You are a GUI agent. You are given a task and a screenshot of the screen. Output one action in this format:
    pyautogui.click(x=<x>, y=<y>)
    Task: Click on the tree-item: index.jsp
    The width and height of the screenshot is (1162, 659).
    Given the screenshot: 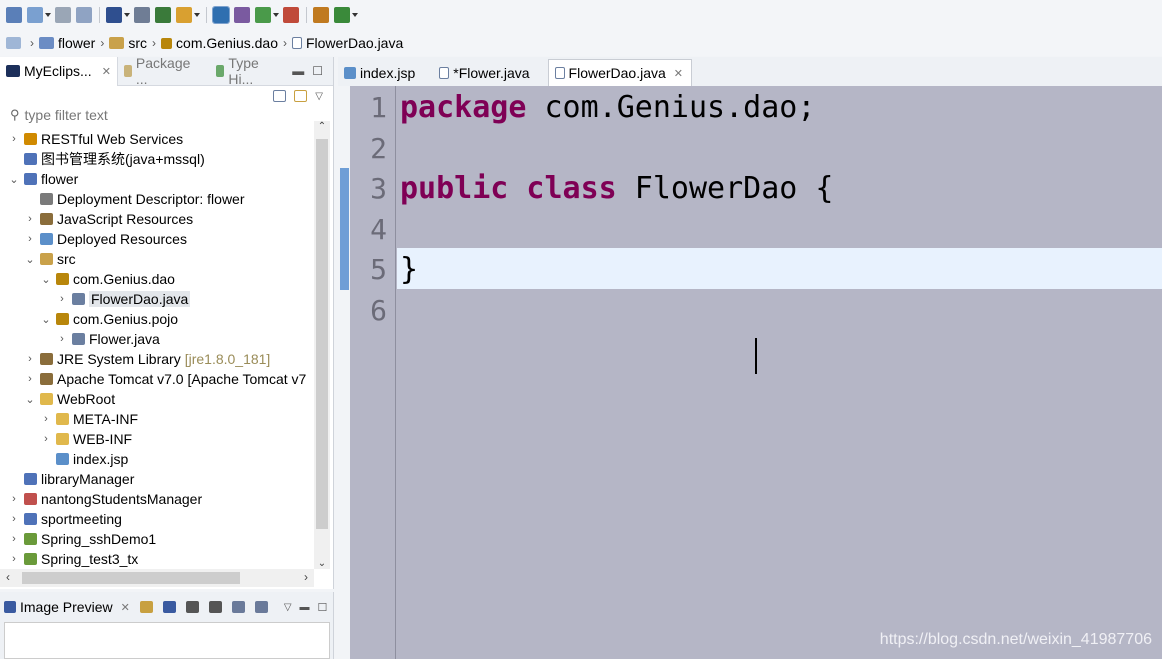 What is the action you would take?
    pyautogui.click(x=84, y=459)
    